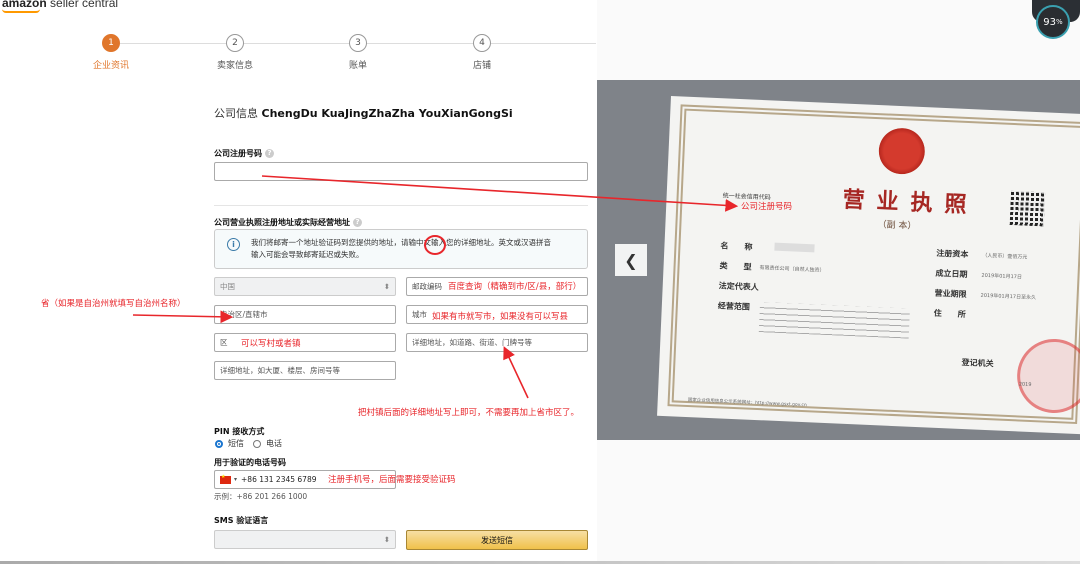 This screenshot has height=564, width=1080. I want to click on pin-method-label: PIN 接收方式, so click(239, 431).